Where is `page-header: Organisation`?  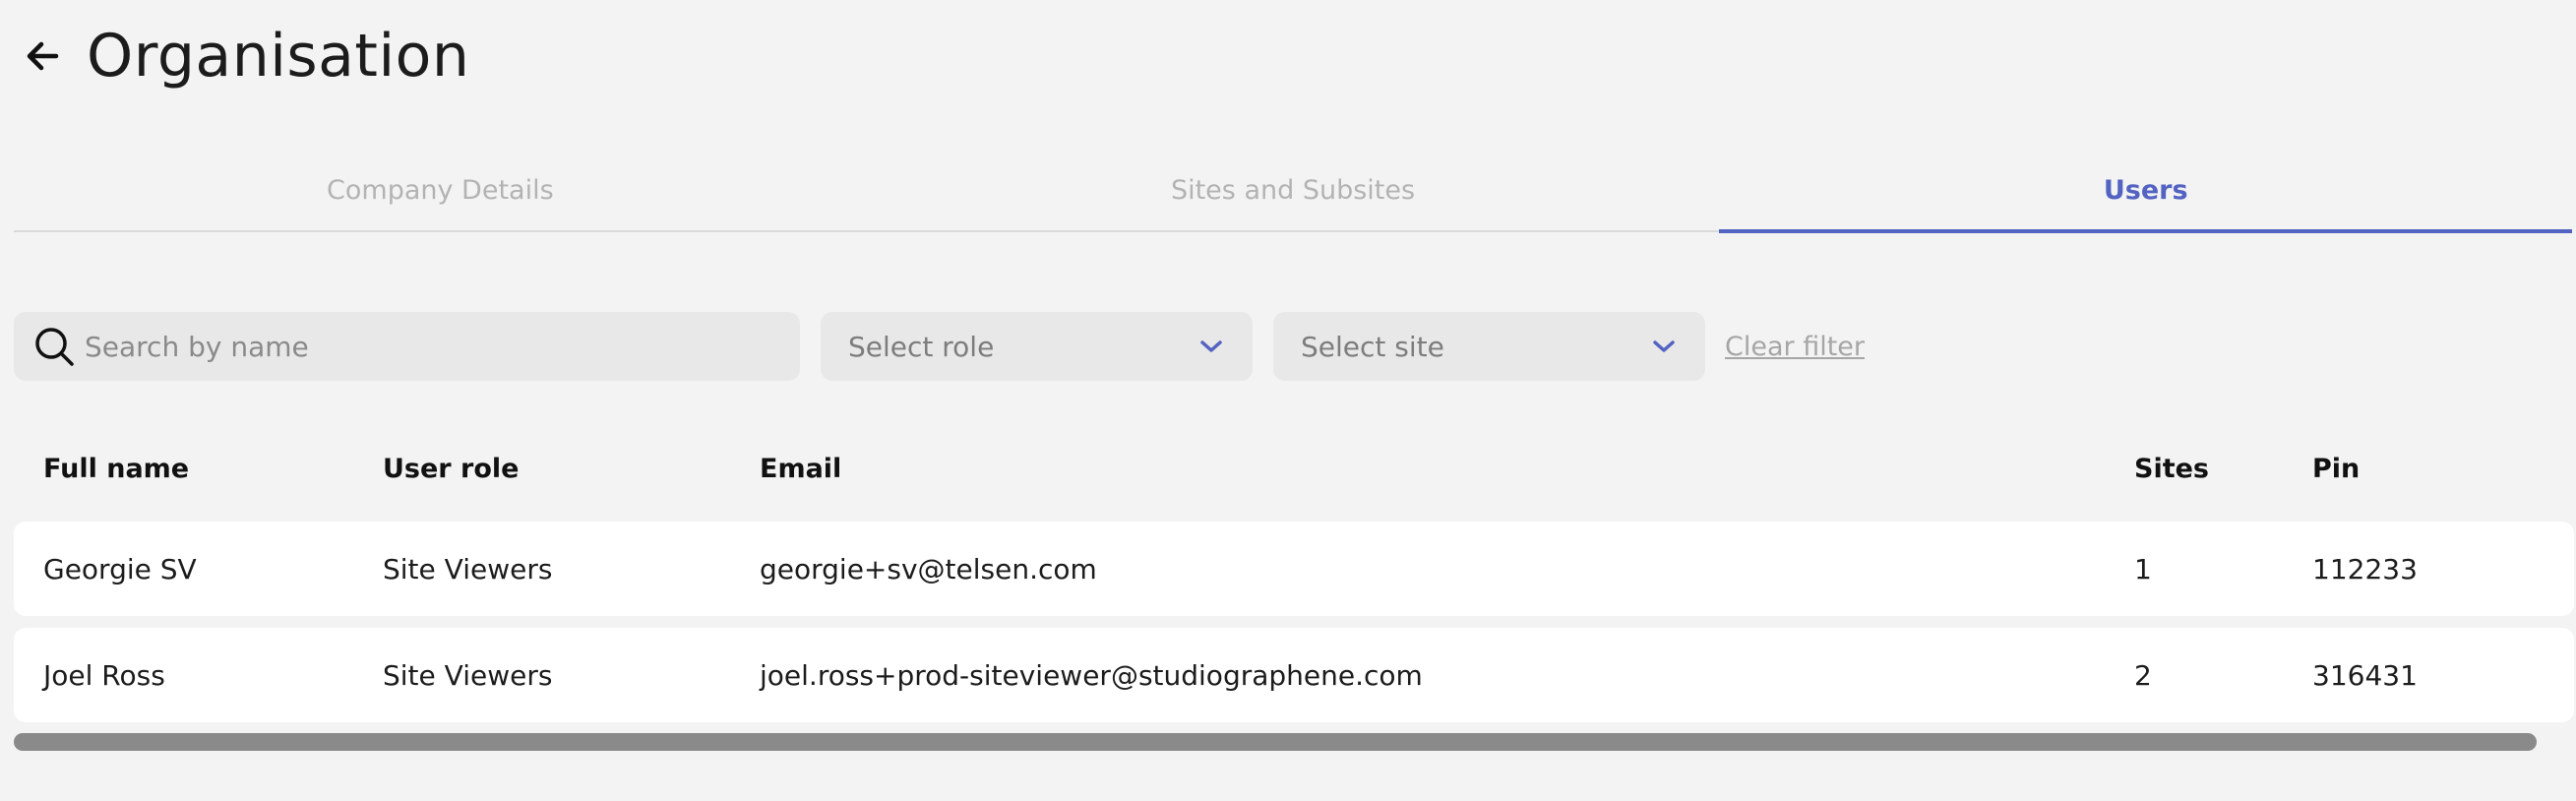
page-header: Organisation is located at coordinates (243, 56).